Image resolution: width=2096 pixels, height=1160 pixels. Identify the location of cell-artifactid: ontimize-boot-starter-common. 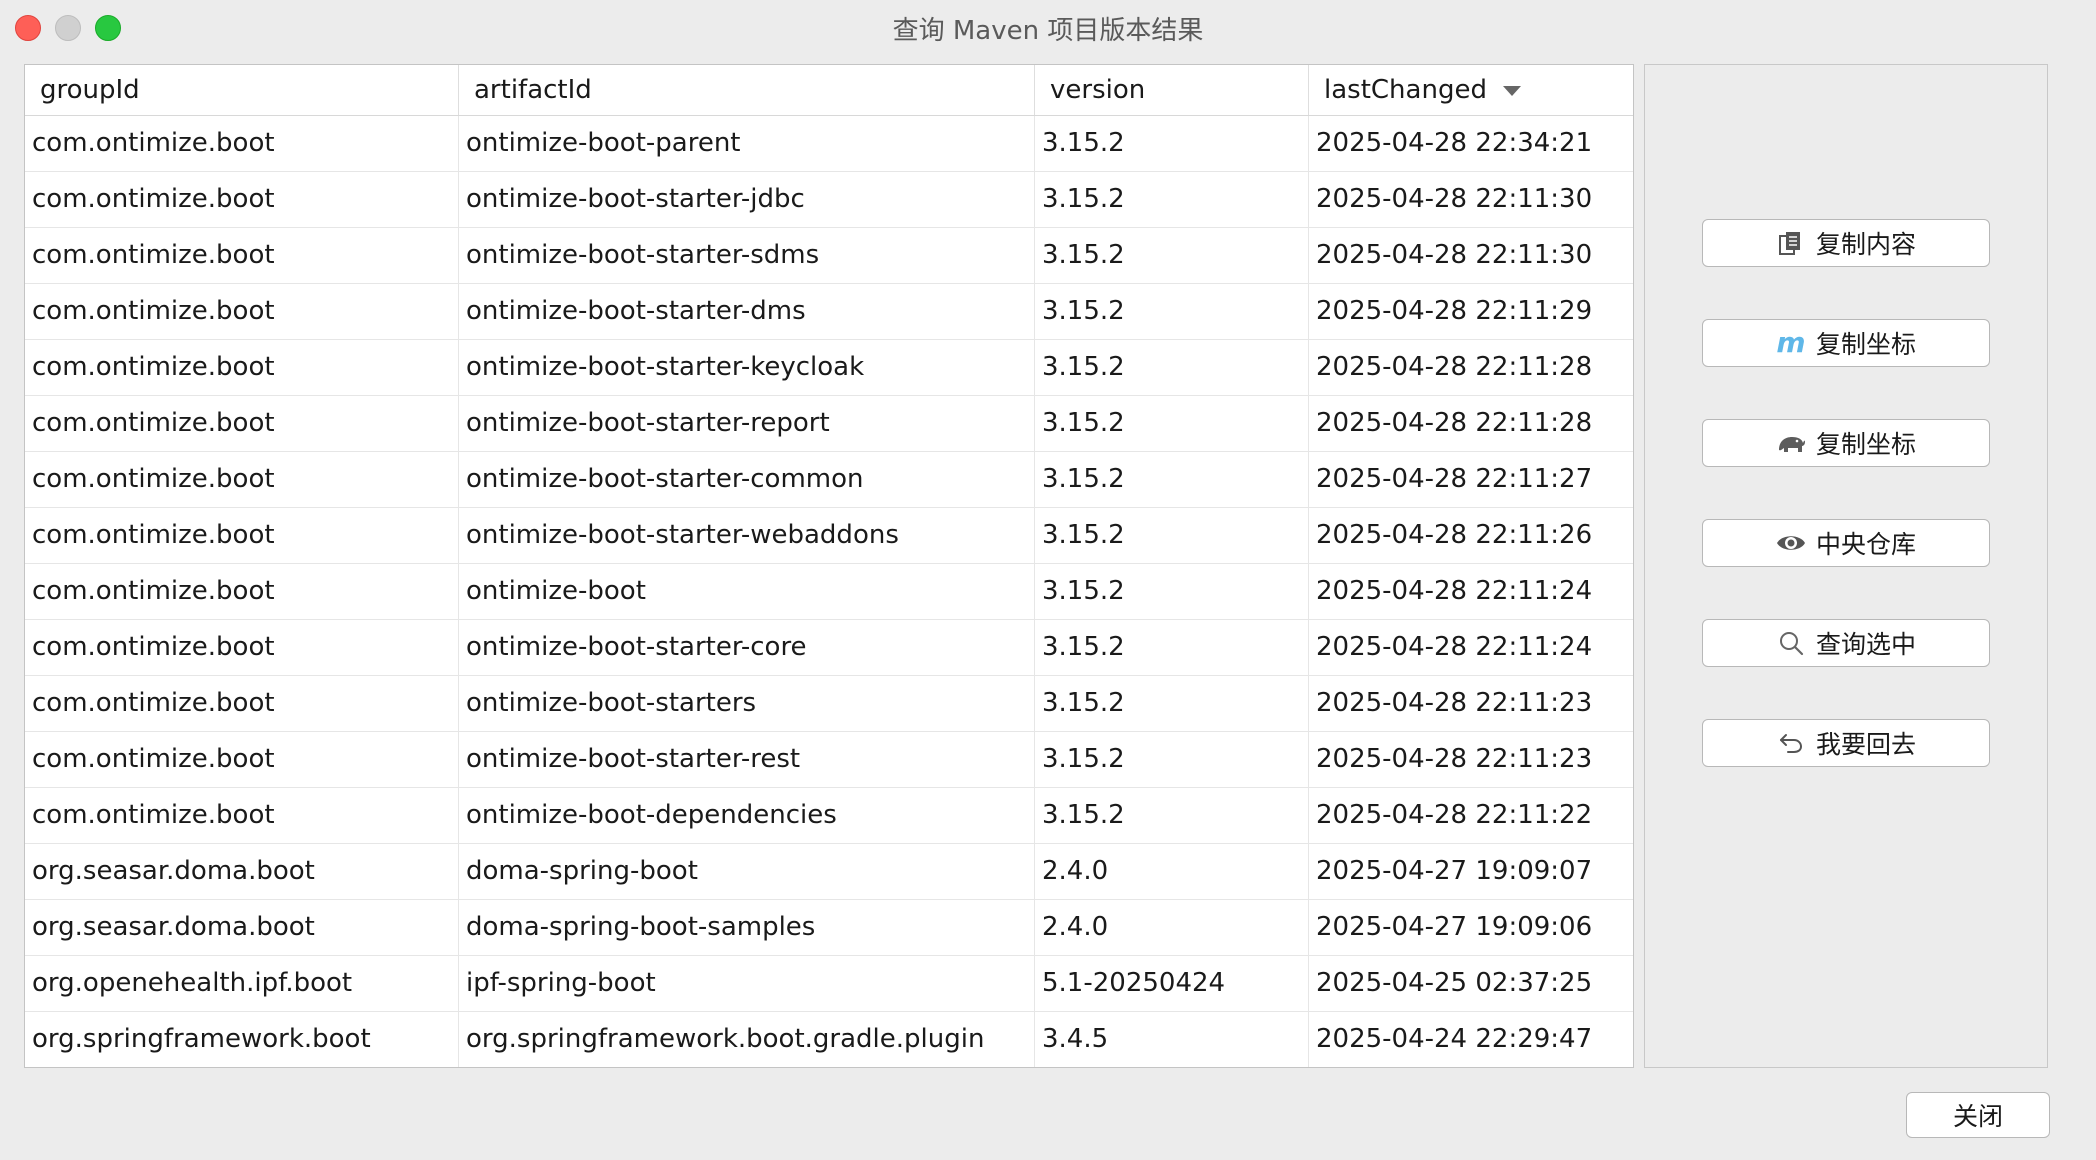
(747, 479).